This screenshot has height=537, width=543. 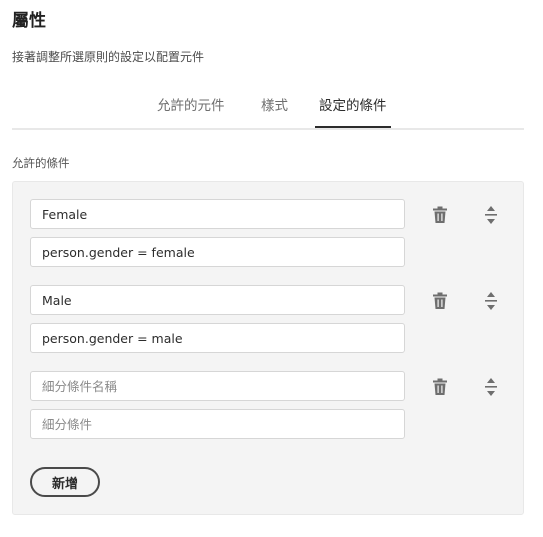 What do you see at coordinates (353, 127) in the screenshot?
I see `active-tab-indicator` at bounding box center [353, 127].